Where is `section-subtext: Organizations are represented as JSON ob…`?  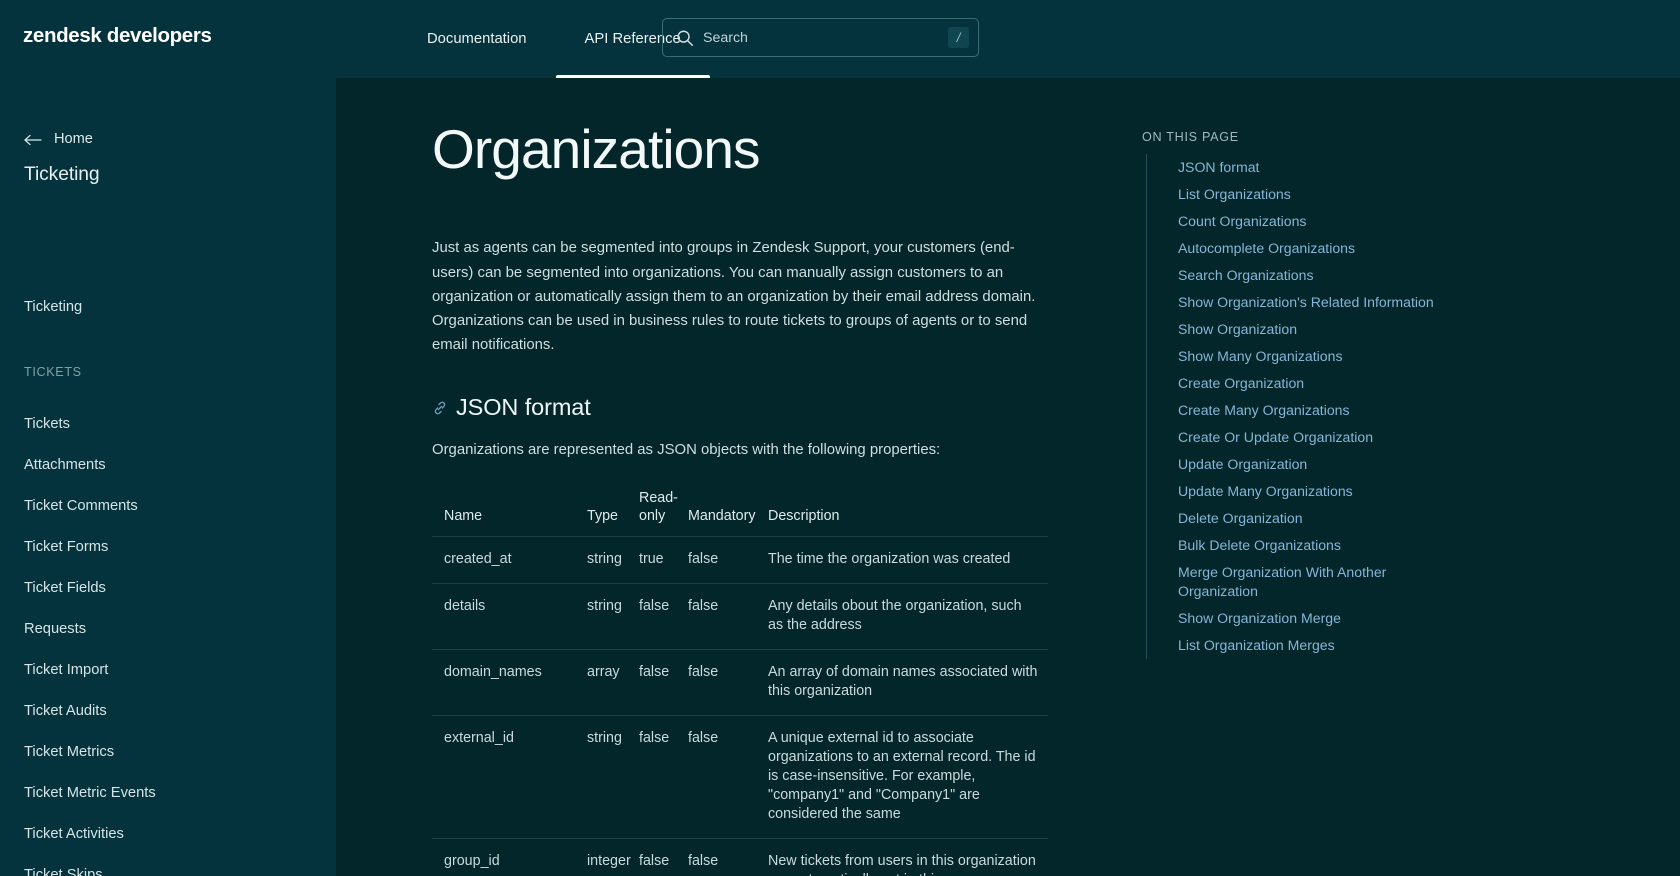
section-subtext: Organizations are represented as JSON ob… is located at coordinates (686, 450).